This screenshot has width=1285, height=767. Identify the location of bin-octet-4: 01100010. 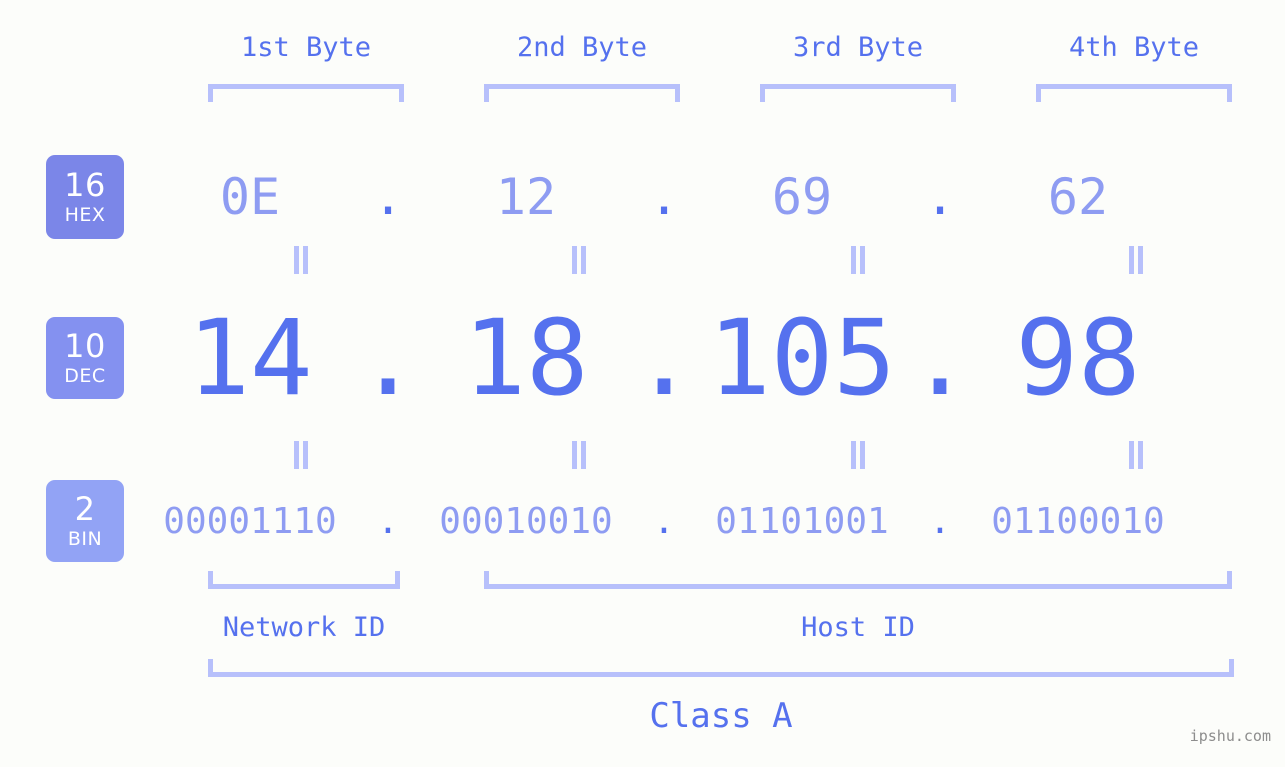
(1078, 521).